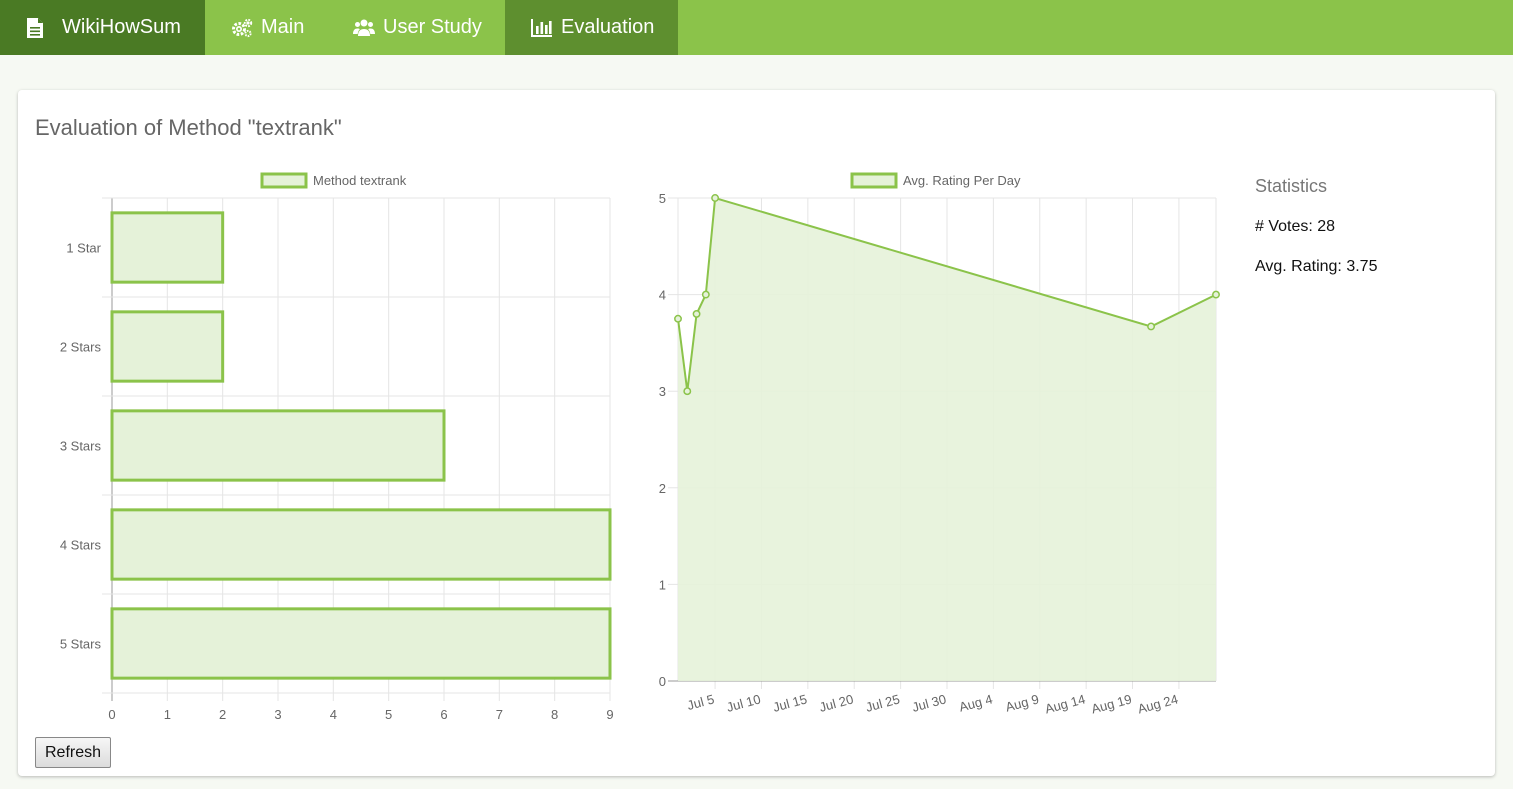 The width and height of the screenshot is (1513, 789). What do you see at coordinates (1284, 226) in the screenshot?
I see `votes-label: # Votes:` at bounding box center [1284, 226].